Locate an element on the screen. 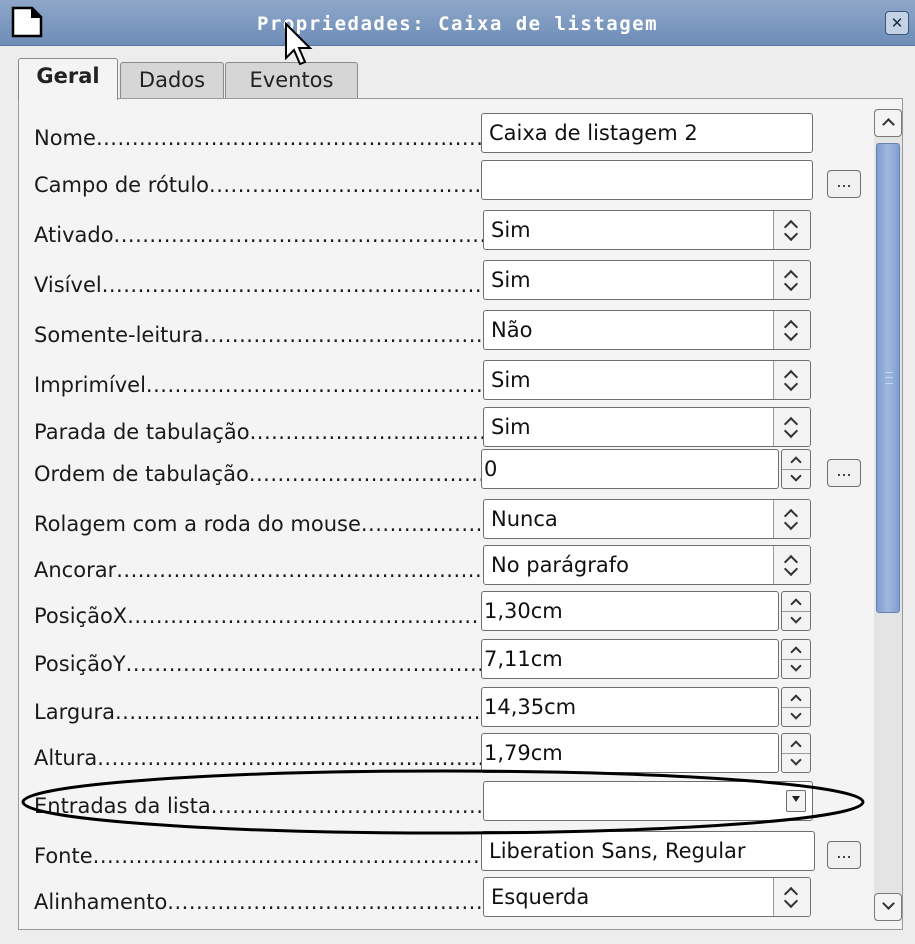 The height and width of the screenshot is (944, 915). posicao-y-stepper is located at coordinates (796, 659).